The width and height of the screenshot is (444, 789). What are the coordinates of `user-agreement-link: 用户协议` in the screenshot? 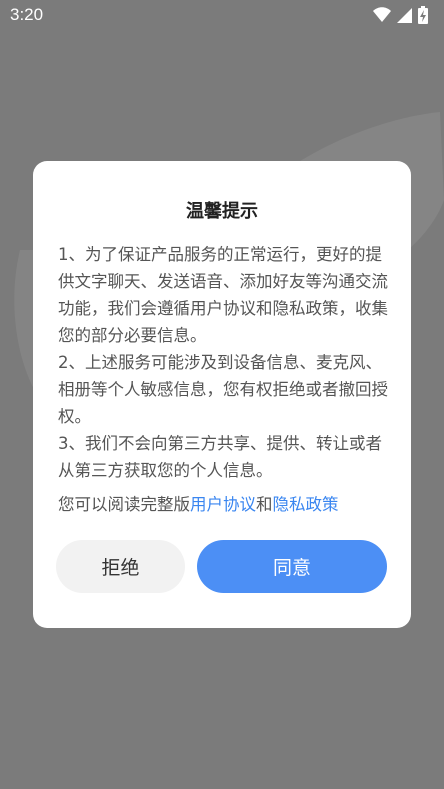 It's located at (223, 504).